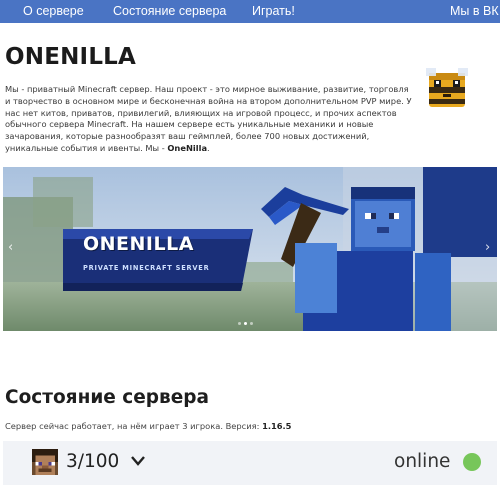  I want to click on online-status-label: online, so click(422, 461).